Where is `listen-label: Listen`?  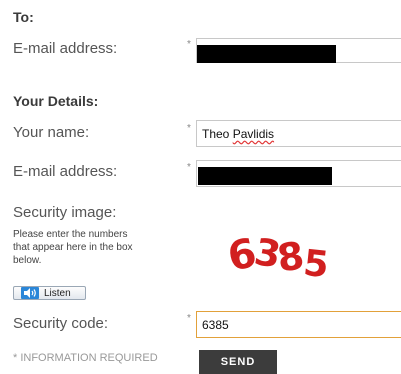 listen-label: Listen is located at coordinates (57, 293).